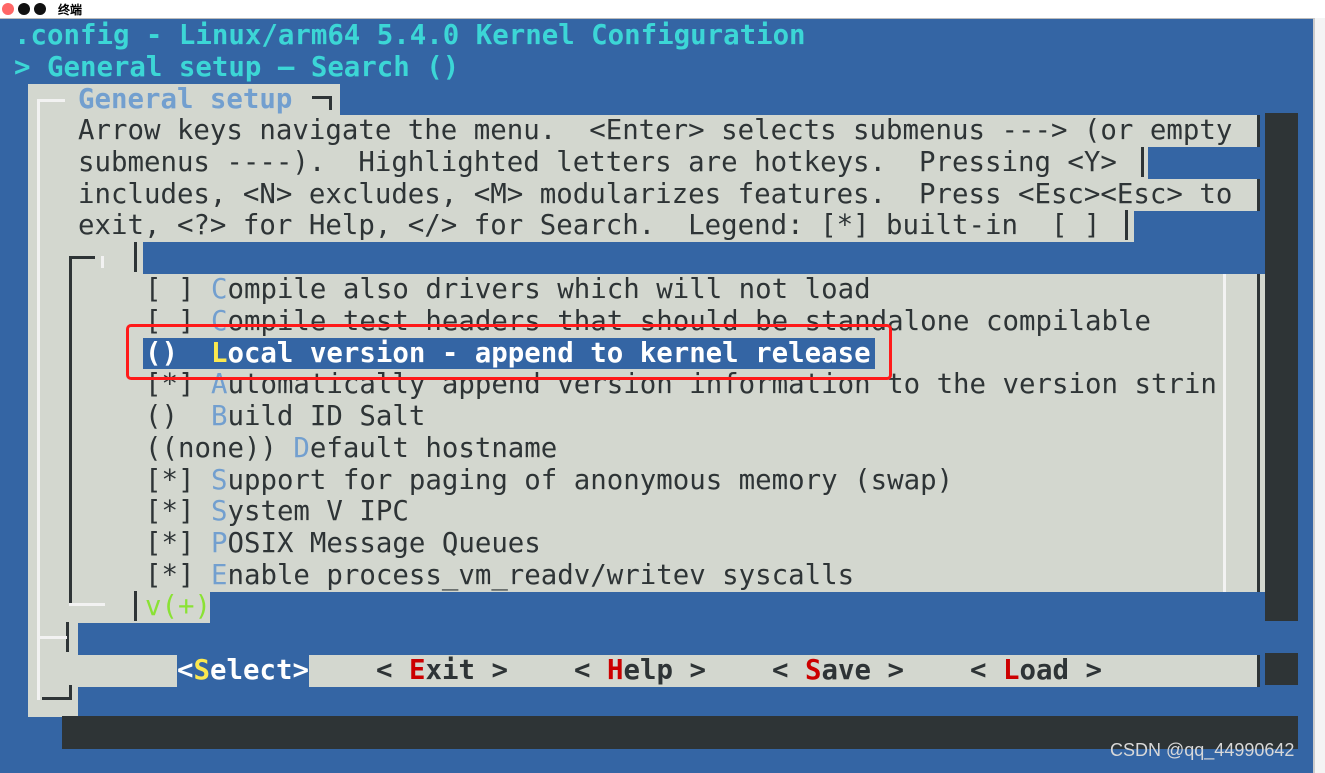 This screenshot has height=773, width=1325. What do you see at coordinates (24, 9) in the screenshot?
I see `minimize-icon` at bounding box center [24, 9].